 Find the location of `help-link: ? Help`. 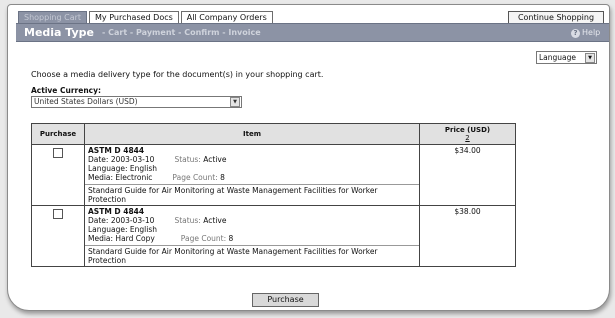

help-link: ? Help is located at coordinates (585, 33).